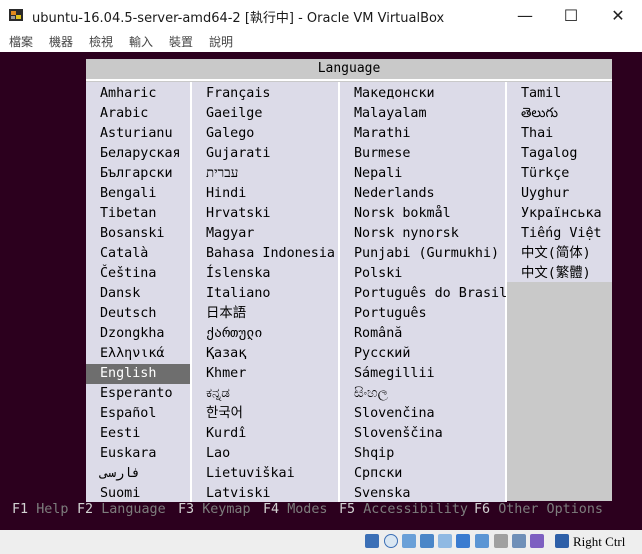 This screenshot has width=642, height=554. What do you see at coordinates (265, 394) in the screenshot?
I see `language-option: ಕನ್ನಡ` at bounding box center [265, 394].